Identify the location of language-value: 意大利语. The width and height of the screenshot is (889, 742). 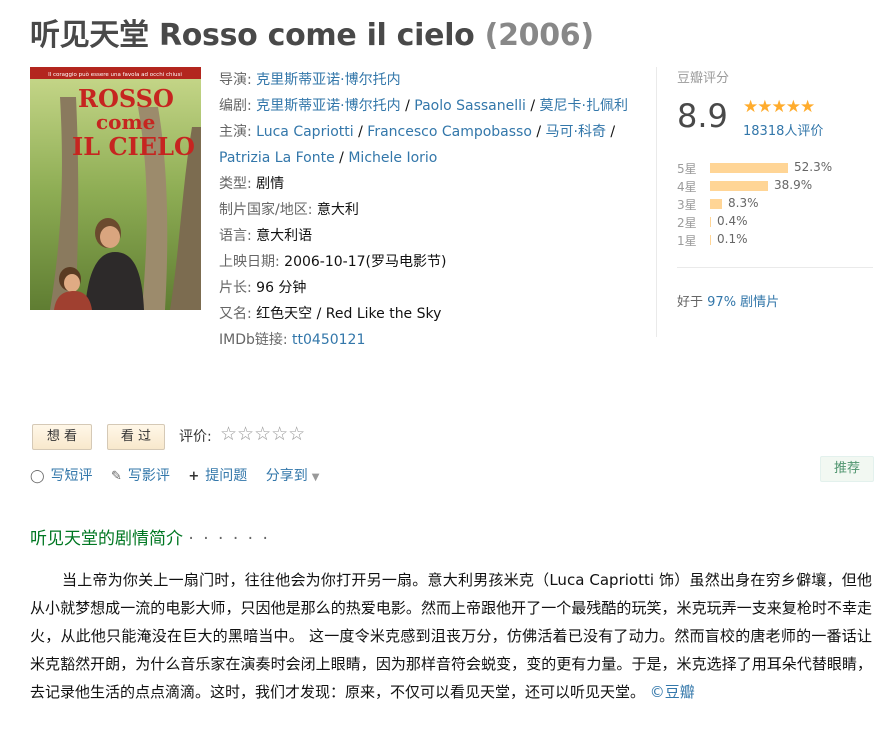
(284, 236).